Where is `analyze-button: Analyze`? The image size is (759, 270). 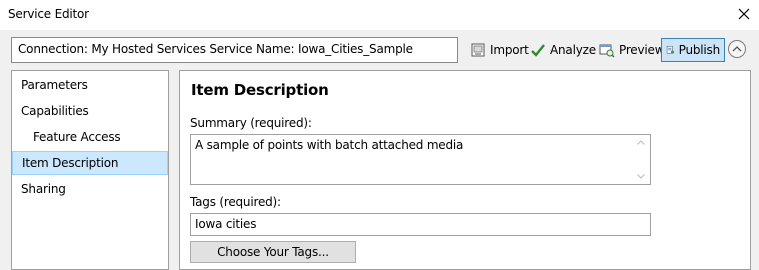
analyze-button: Analyze is located at coordinates (563, 50).